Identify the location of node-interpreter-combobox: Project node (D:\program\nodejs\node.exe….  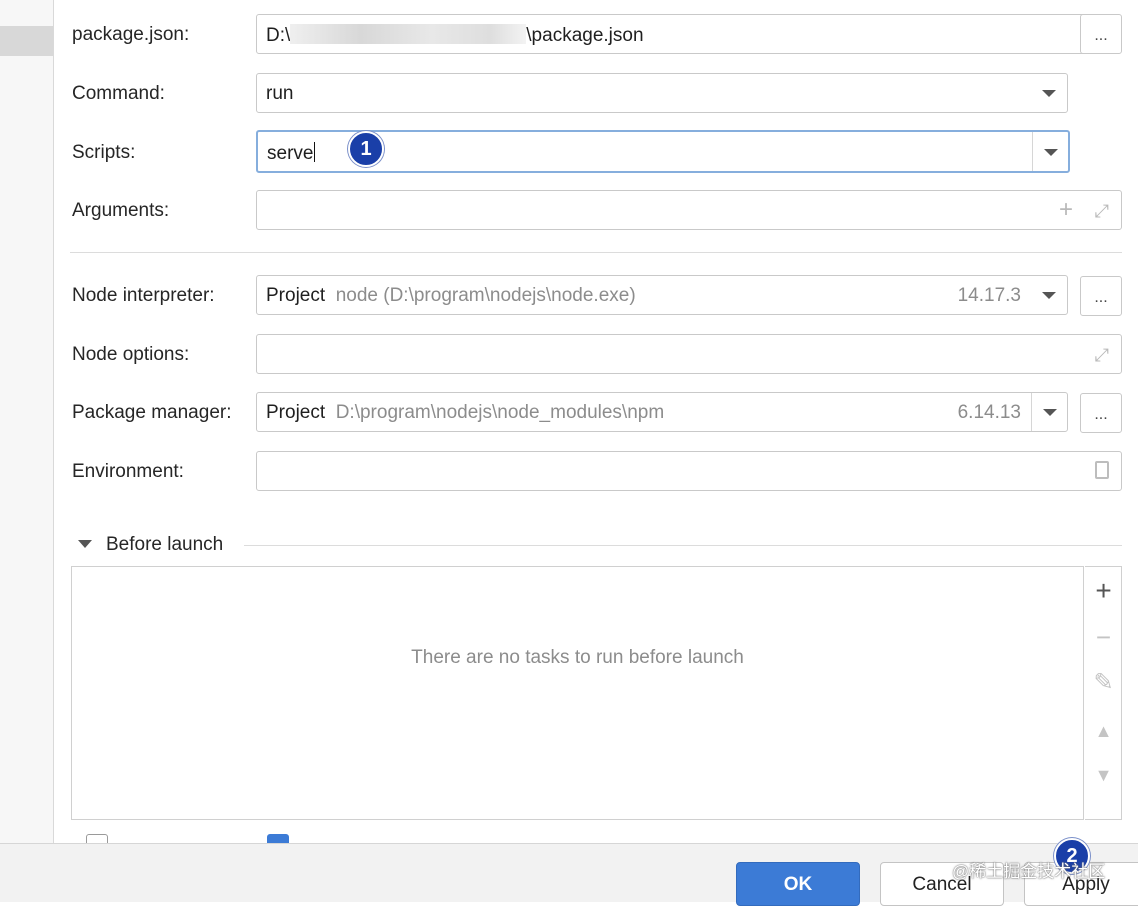
(662, 295).